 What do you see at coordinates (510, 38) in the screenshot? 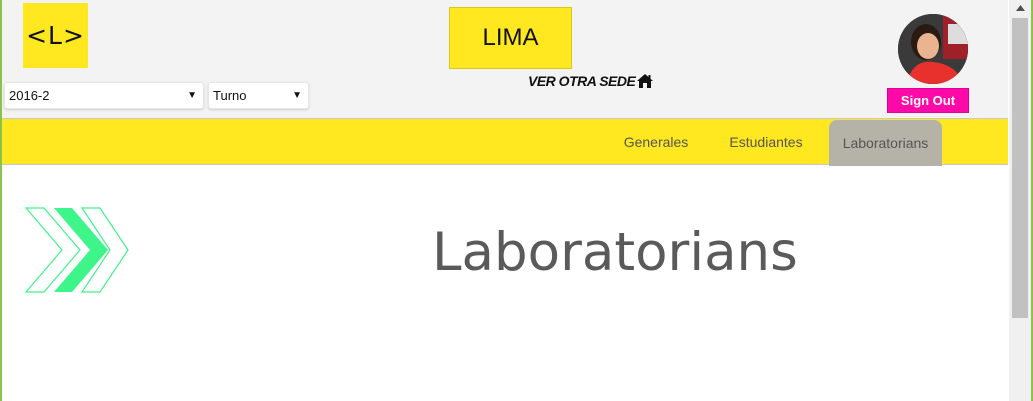
I see `current-sede-badge: LIMA` at bounding box center [510, 38].